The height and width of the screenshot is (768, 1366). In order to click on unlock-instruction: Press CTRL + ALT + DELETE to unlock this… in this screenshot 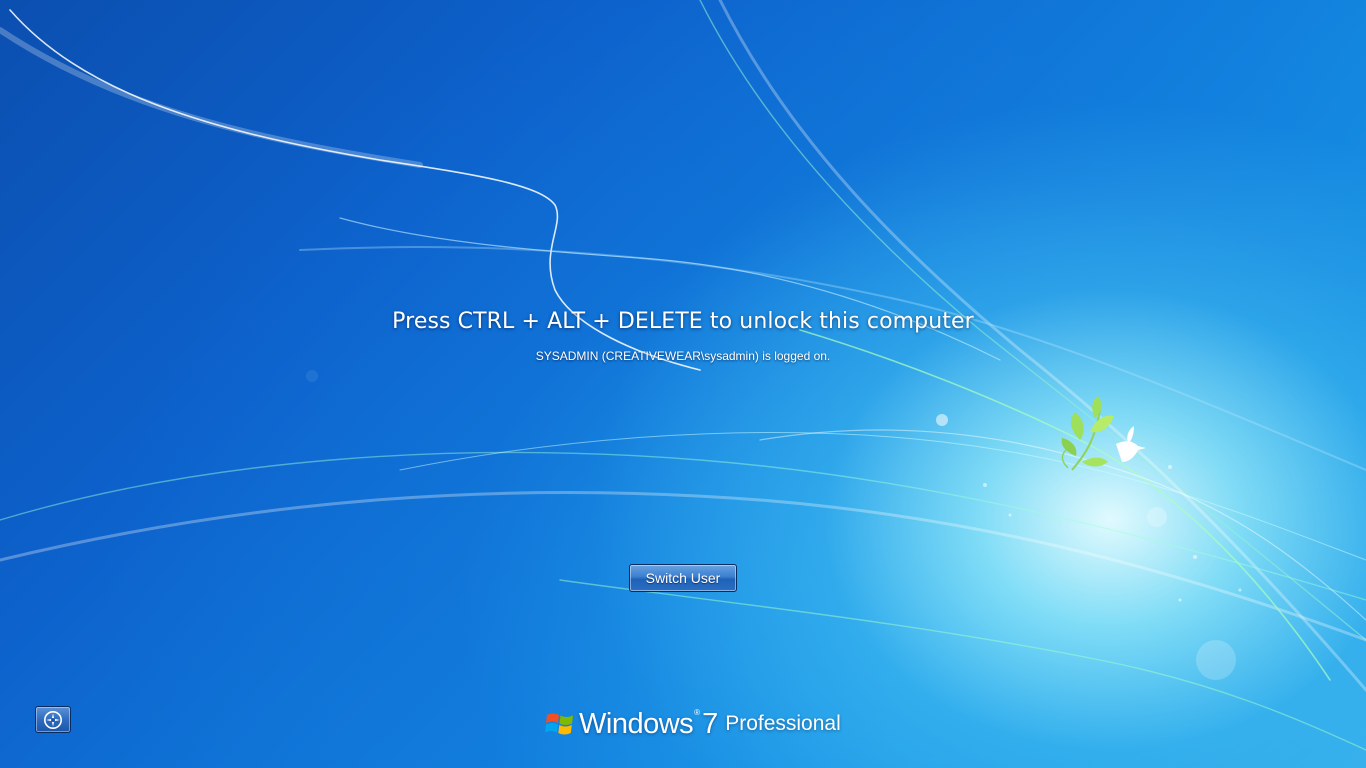, I will do `click(683, 321)`.